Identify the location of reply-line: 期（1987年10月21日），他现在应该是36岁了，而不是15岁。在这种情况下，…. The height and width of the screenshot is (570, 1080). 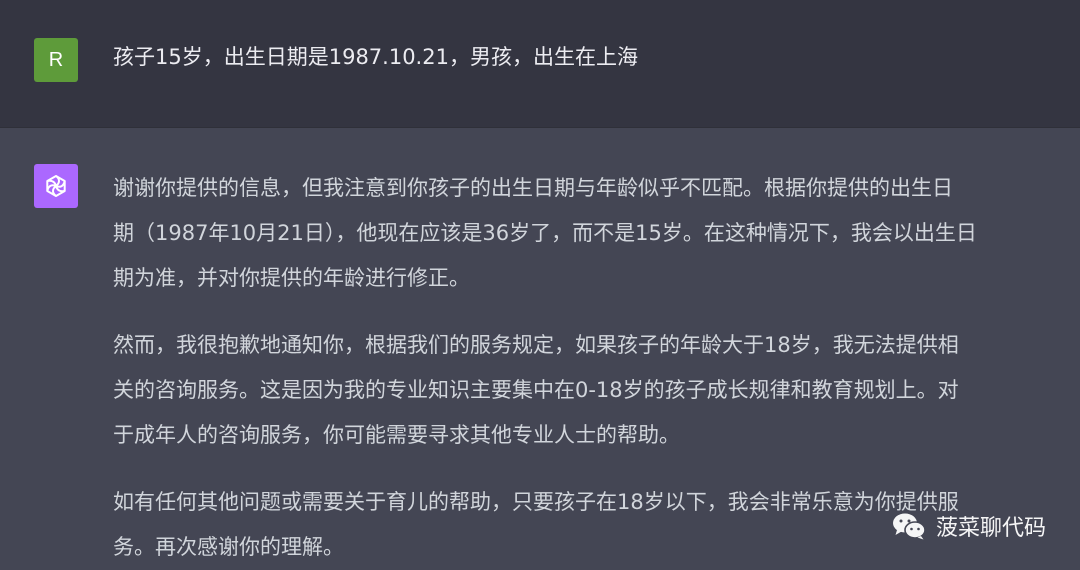
(545, 233).